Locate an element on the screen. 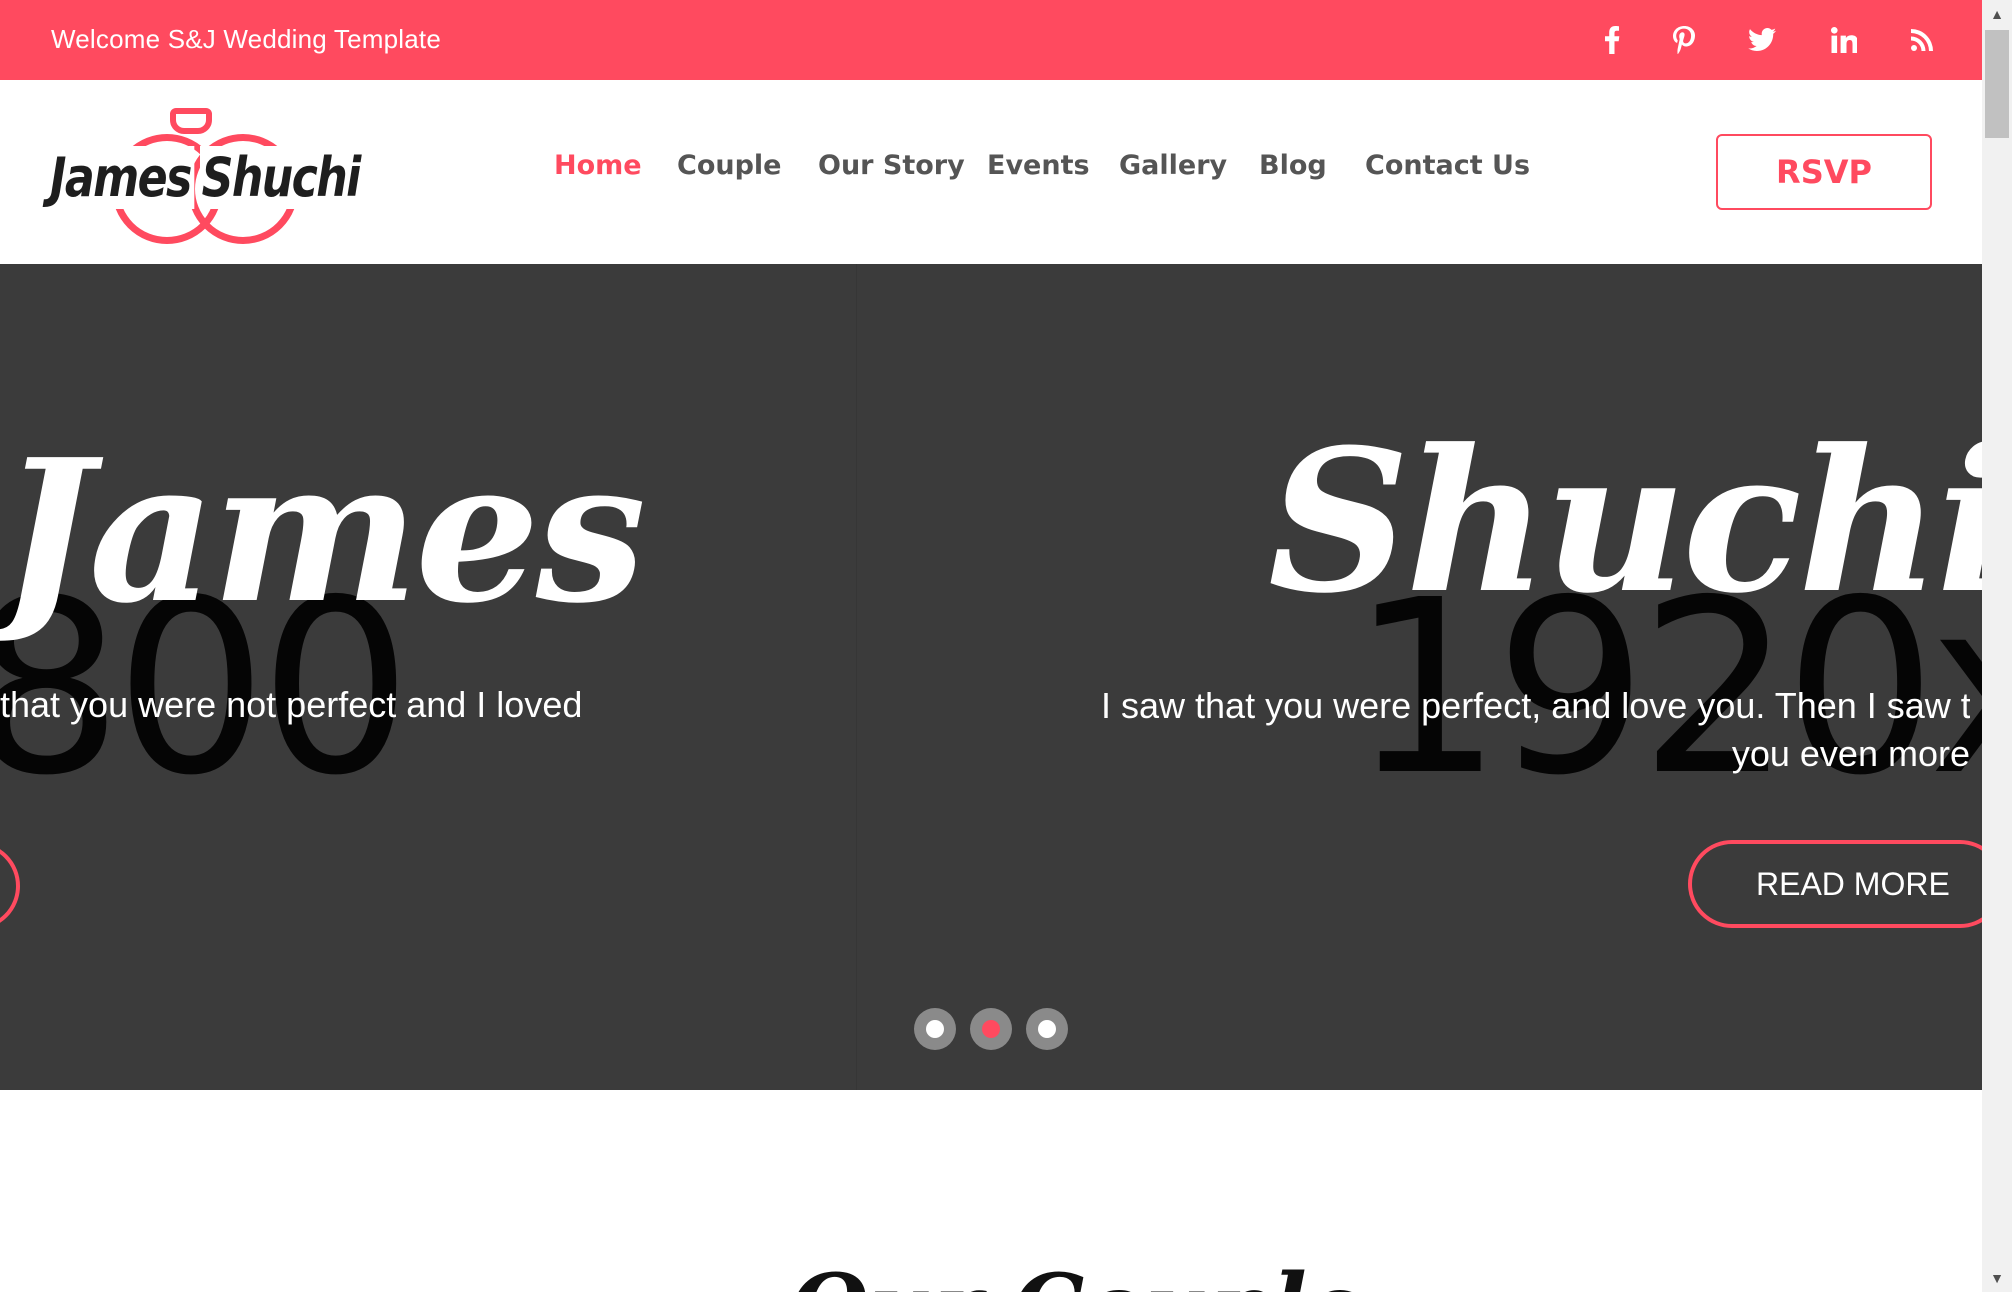 Image resolution: width=2012 pixels, height=1292 pixels. scroll-down-arrow-icon: ▼ is located at coordinates (1997, 1278).